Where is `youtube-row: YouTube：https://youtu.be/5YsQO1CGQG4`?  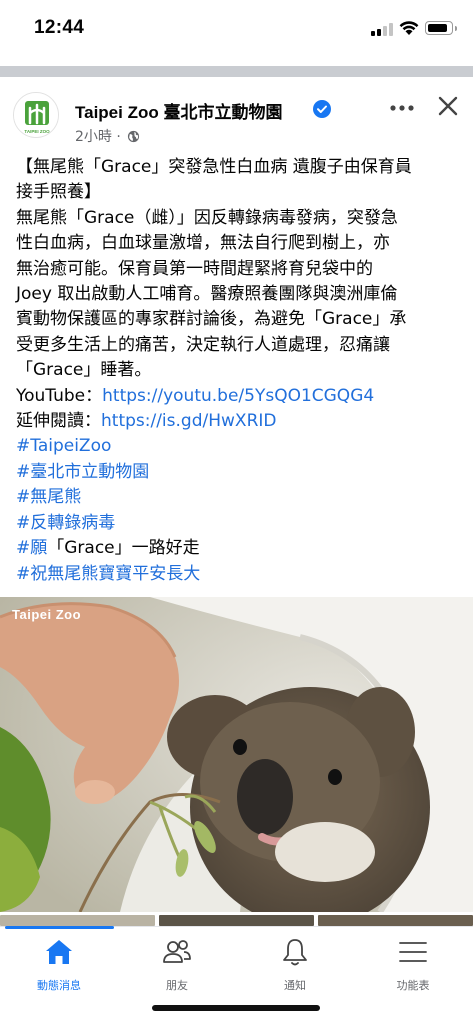 youtube-row: YouTube：https://youtu.be/5YsQO1CGQG4 is located at coordinates (239, 396).